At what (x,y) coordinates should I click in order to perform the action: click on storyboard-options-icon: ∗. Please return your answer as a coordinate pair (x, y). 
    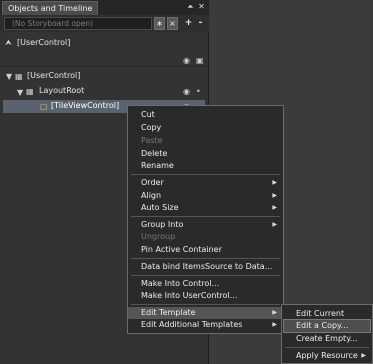
    Looking at the image, I should click on (159, 23).